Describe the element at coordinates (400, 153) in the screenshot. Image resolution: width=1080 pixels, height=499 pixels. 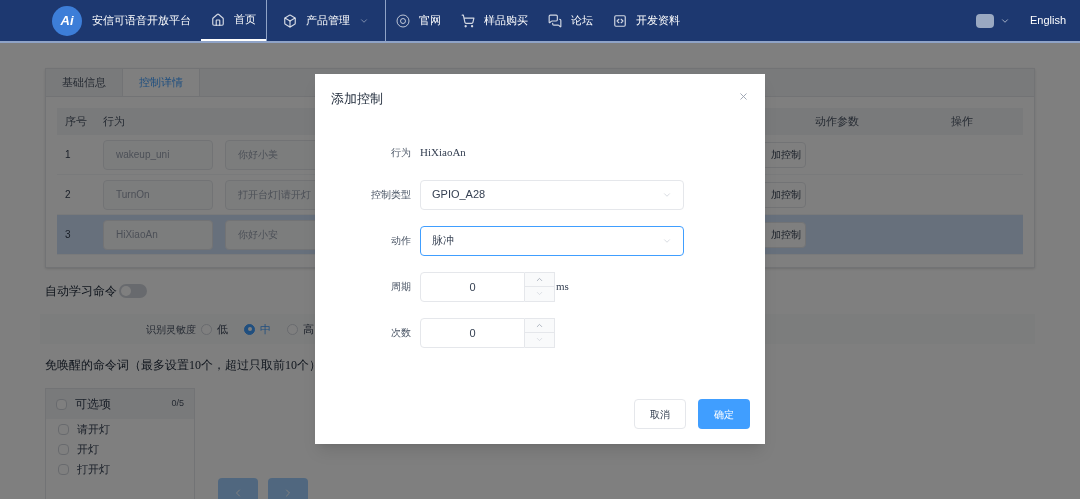
I see `field-label: 行为` at that location.